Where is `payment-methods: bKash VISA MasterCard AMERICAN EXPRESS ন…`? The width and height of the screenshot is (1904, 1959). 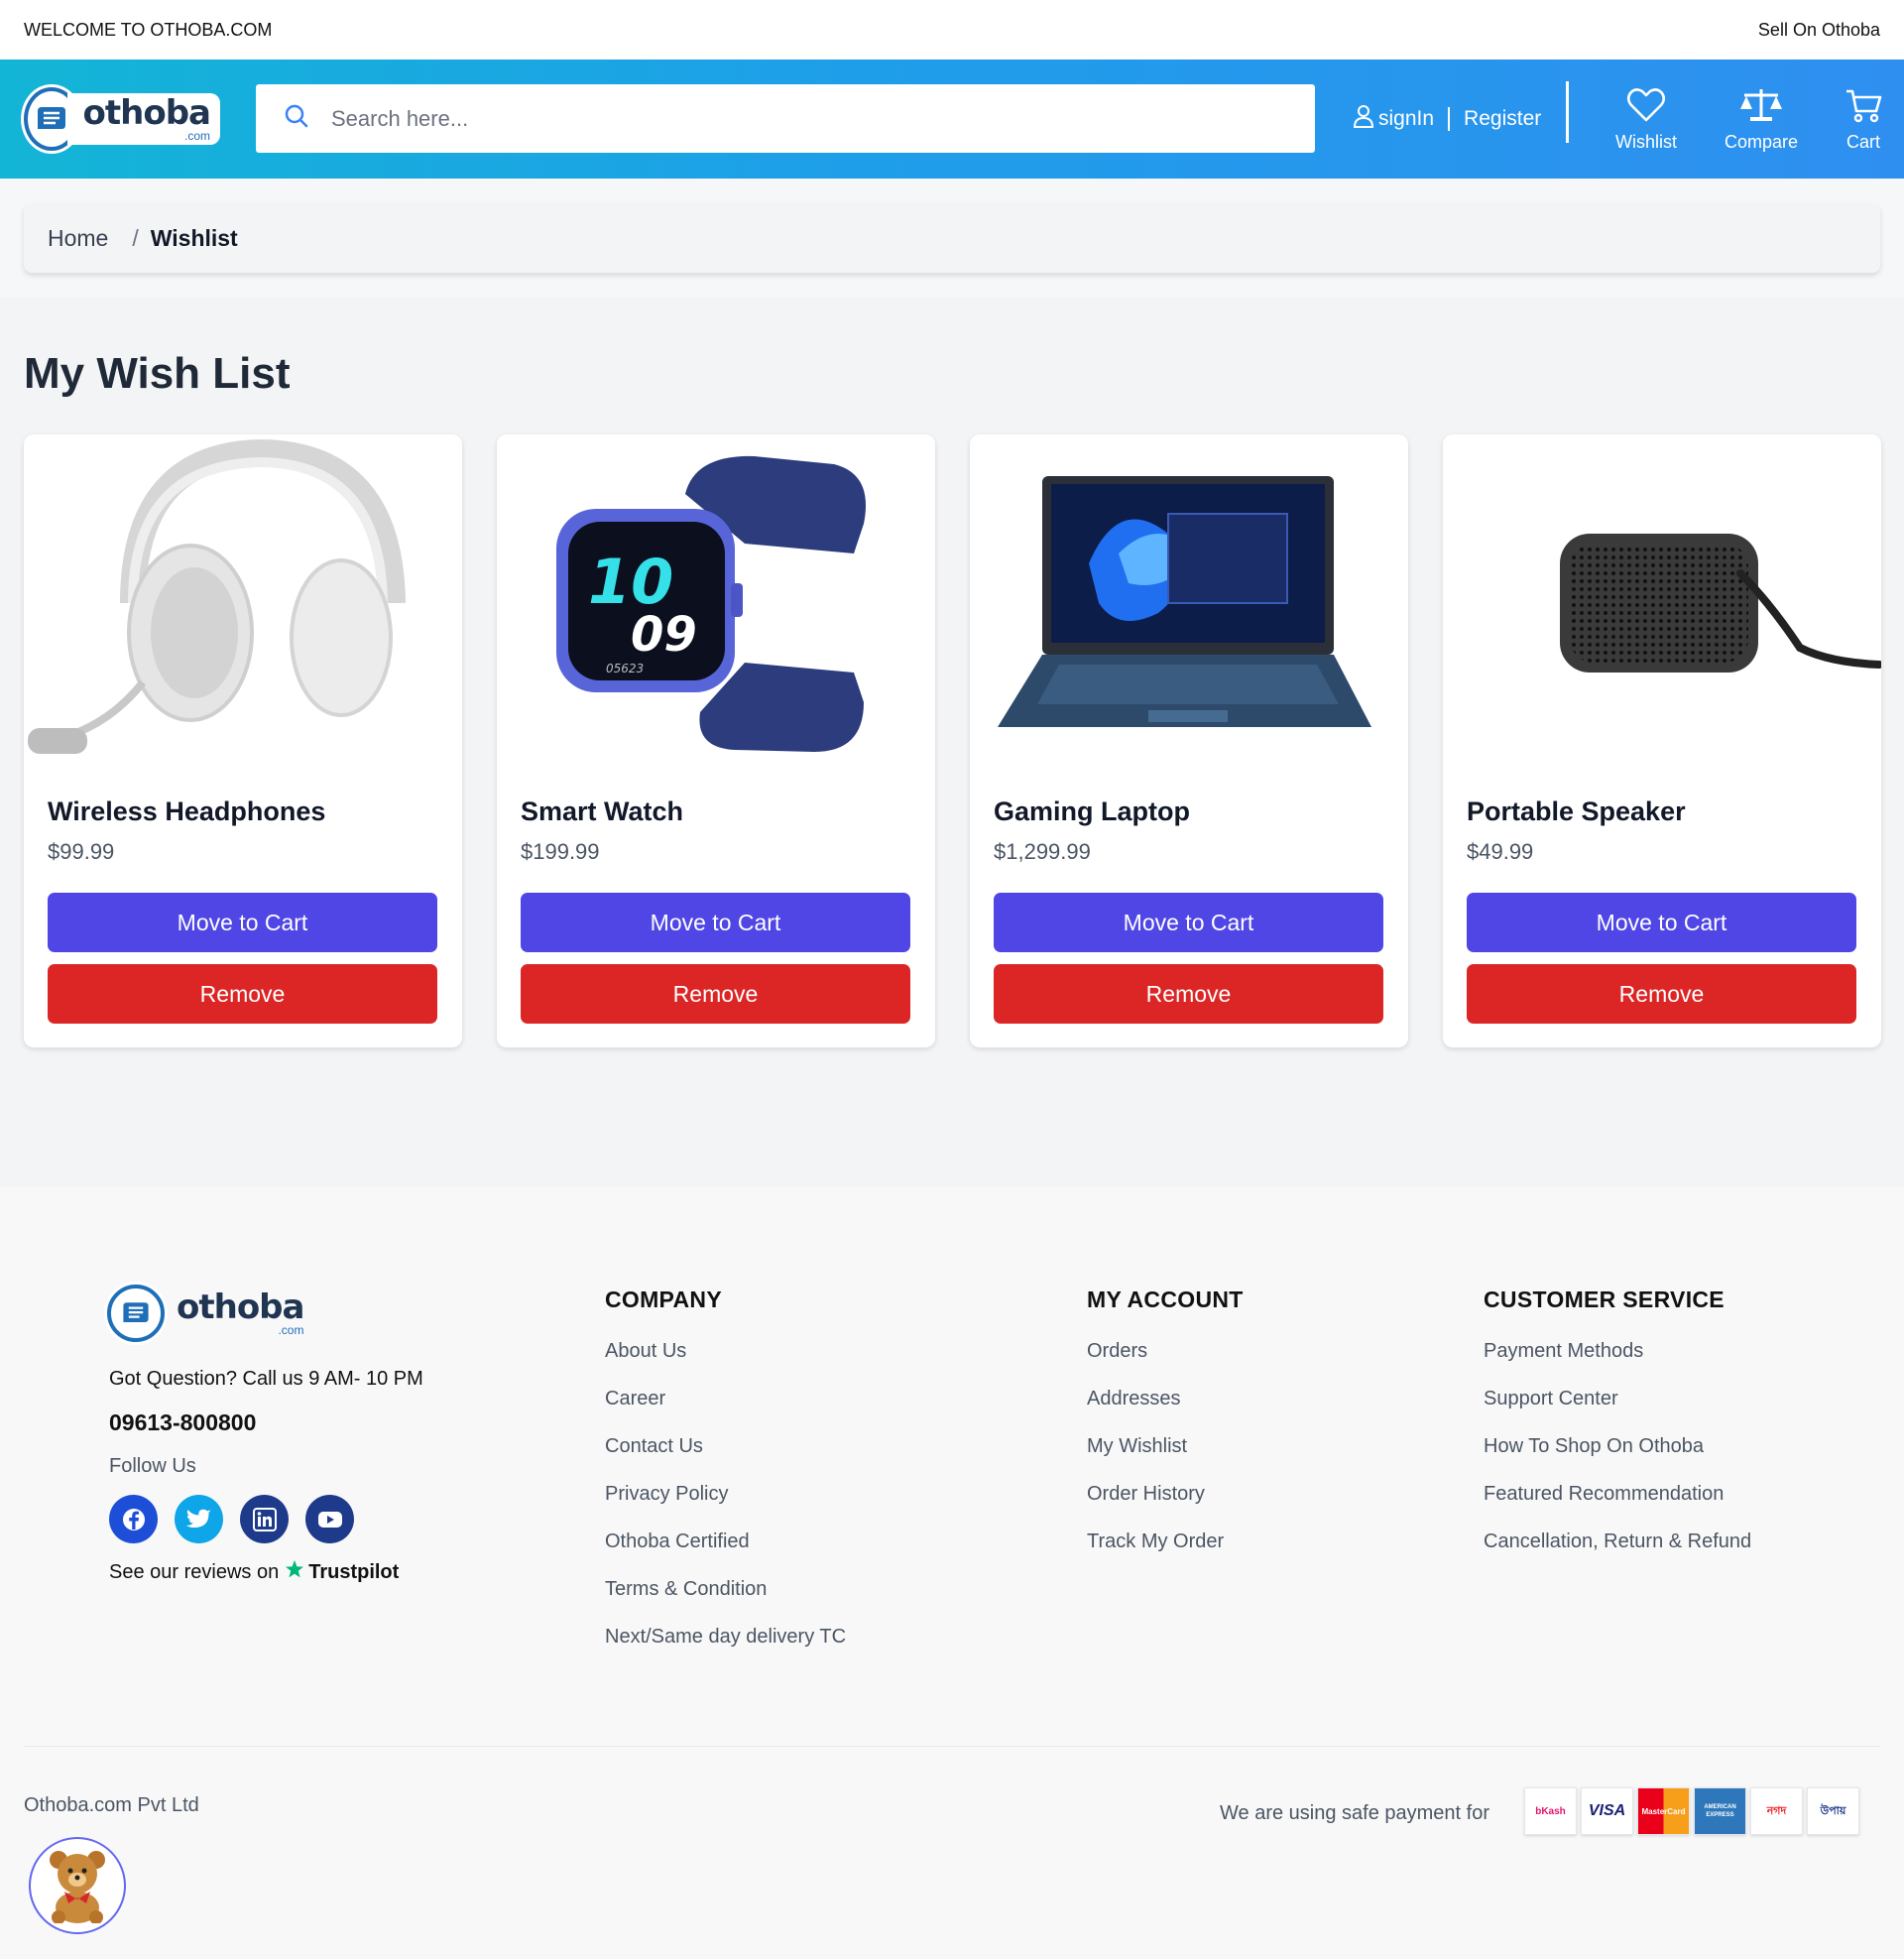
payment-methods: bKash VISA MasterCard AMERICAN EXPRESS ন… is located at coordinates (1691, 1811).